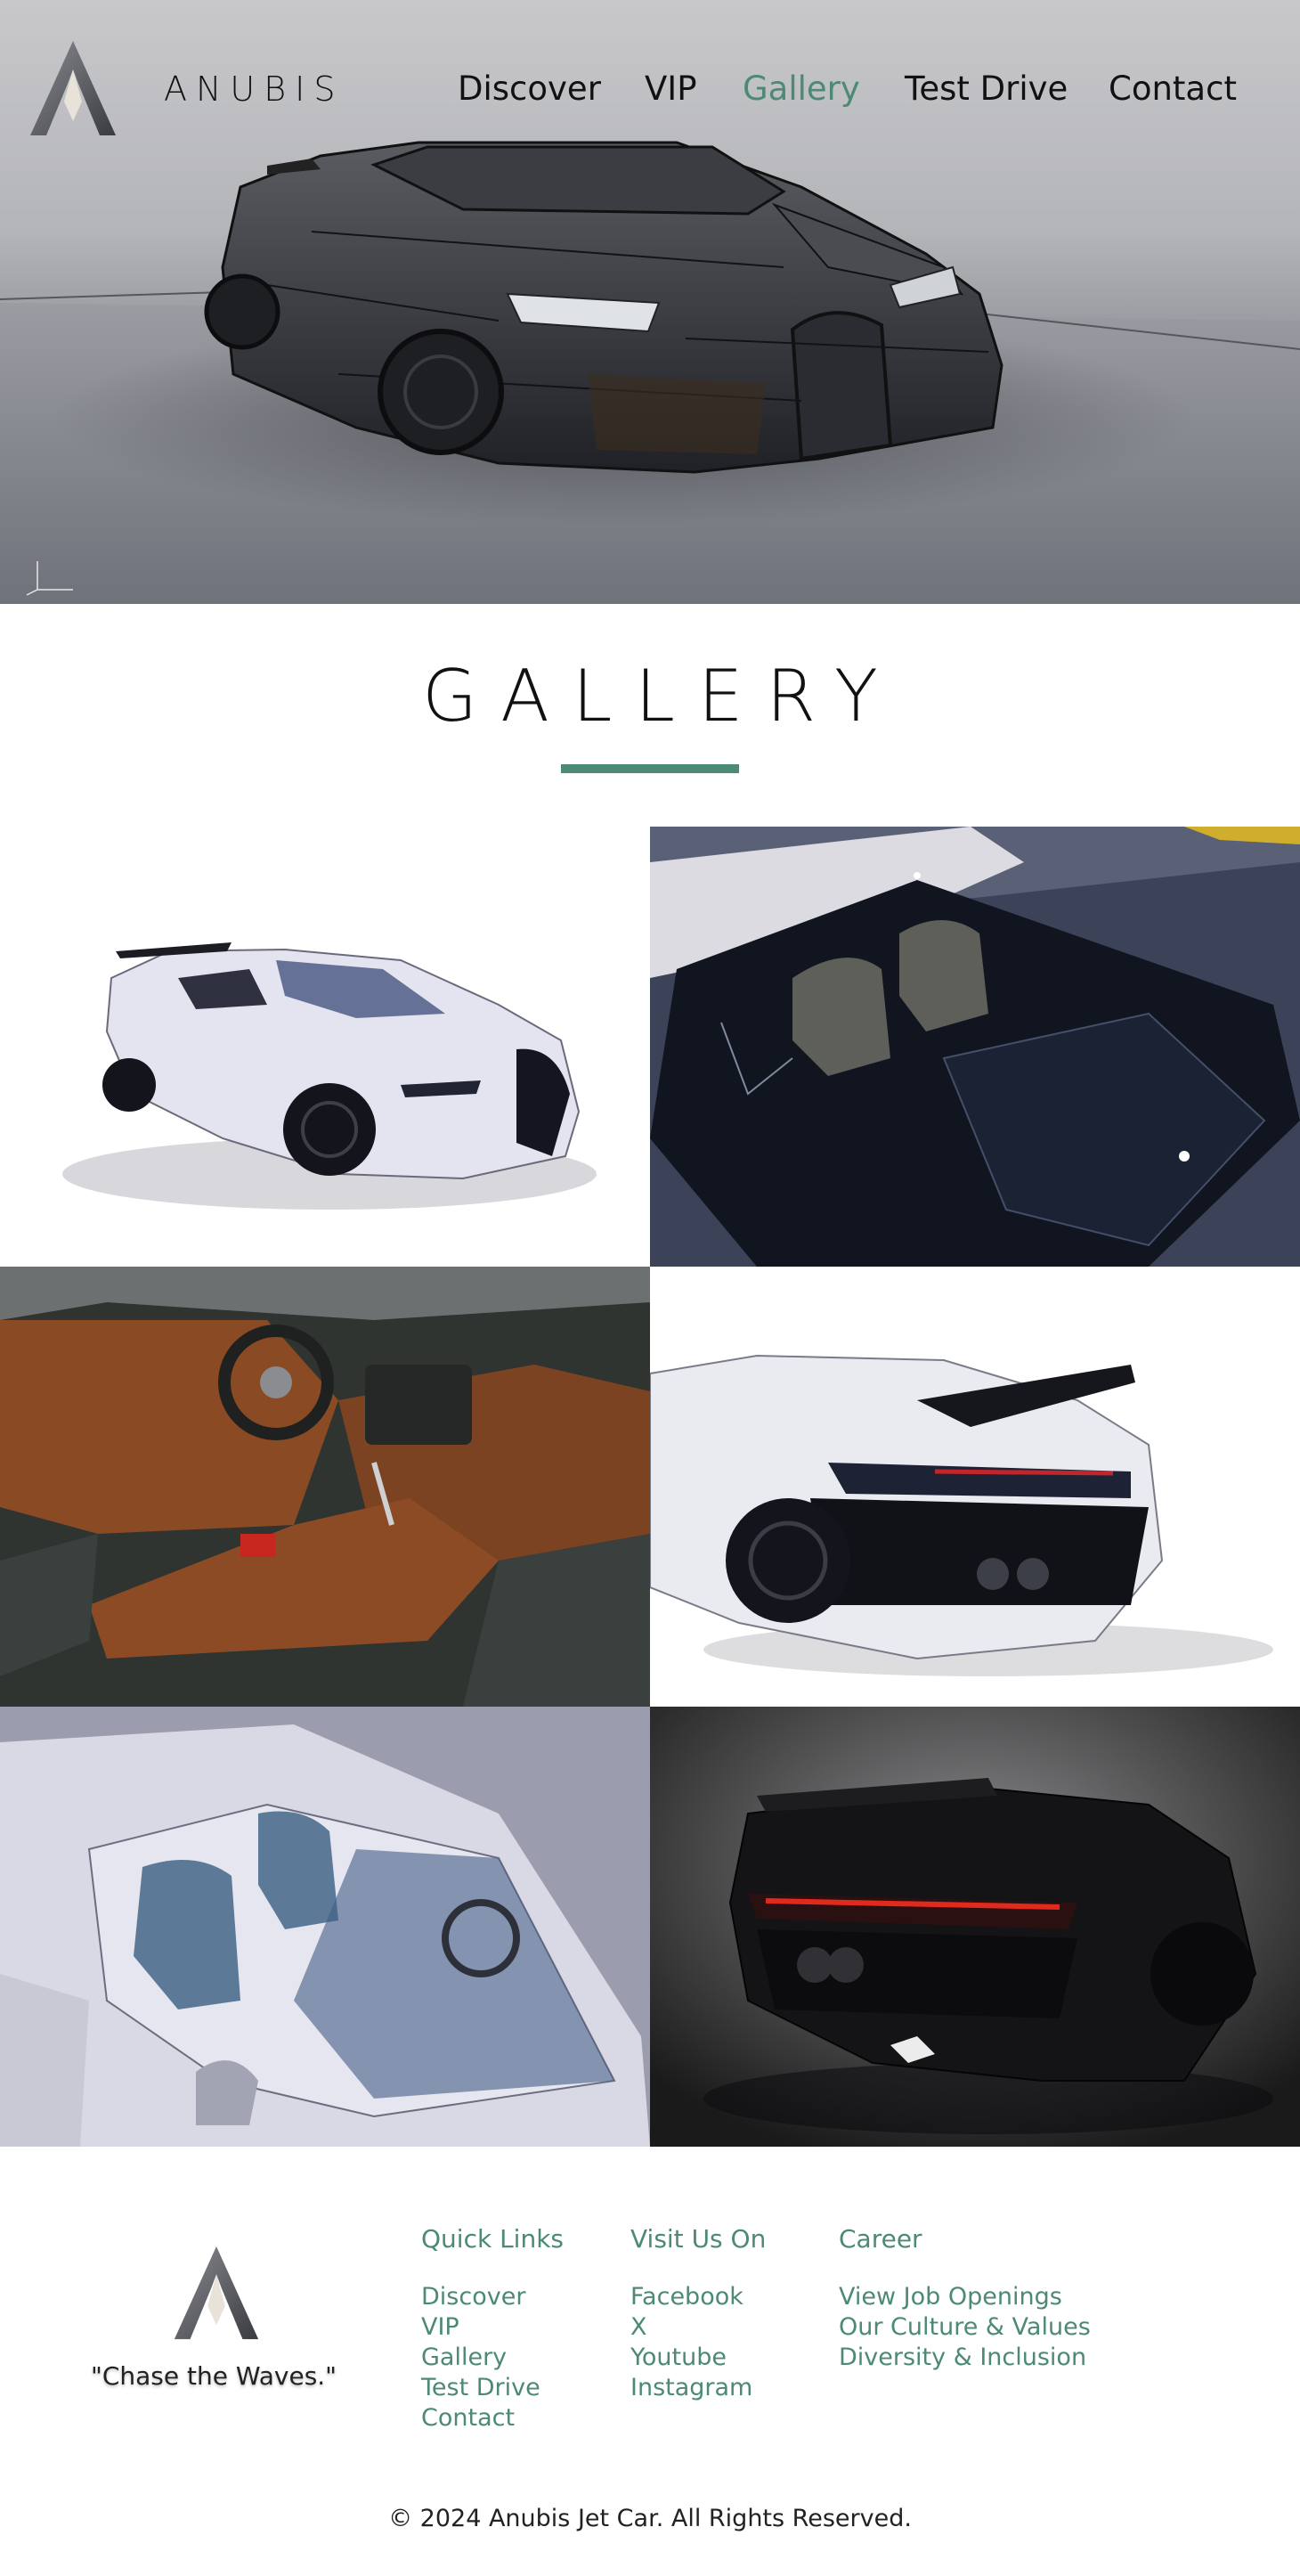  I want to click on nav-test-drive: Test Drive, so click(987, 89).